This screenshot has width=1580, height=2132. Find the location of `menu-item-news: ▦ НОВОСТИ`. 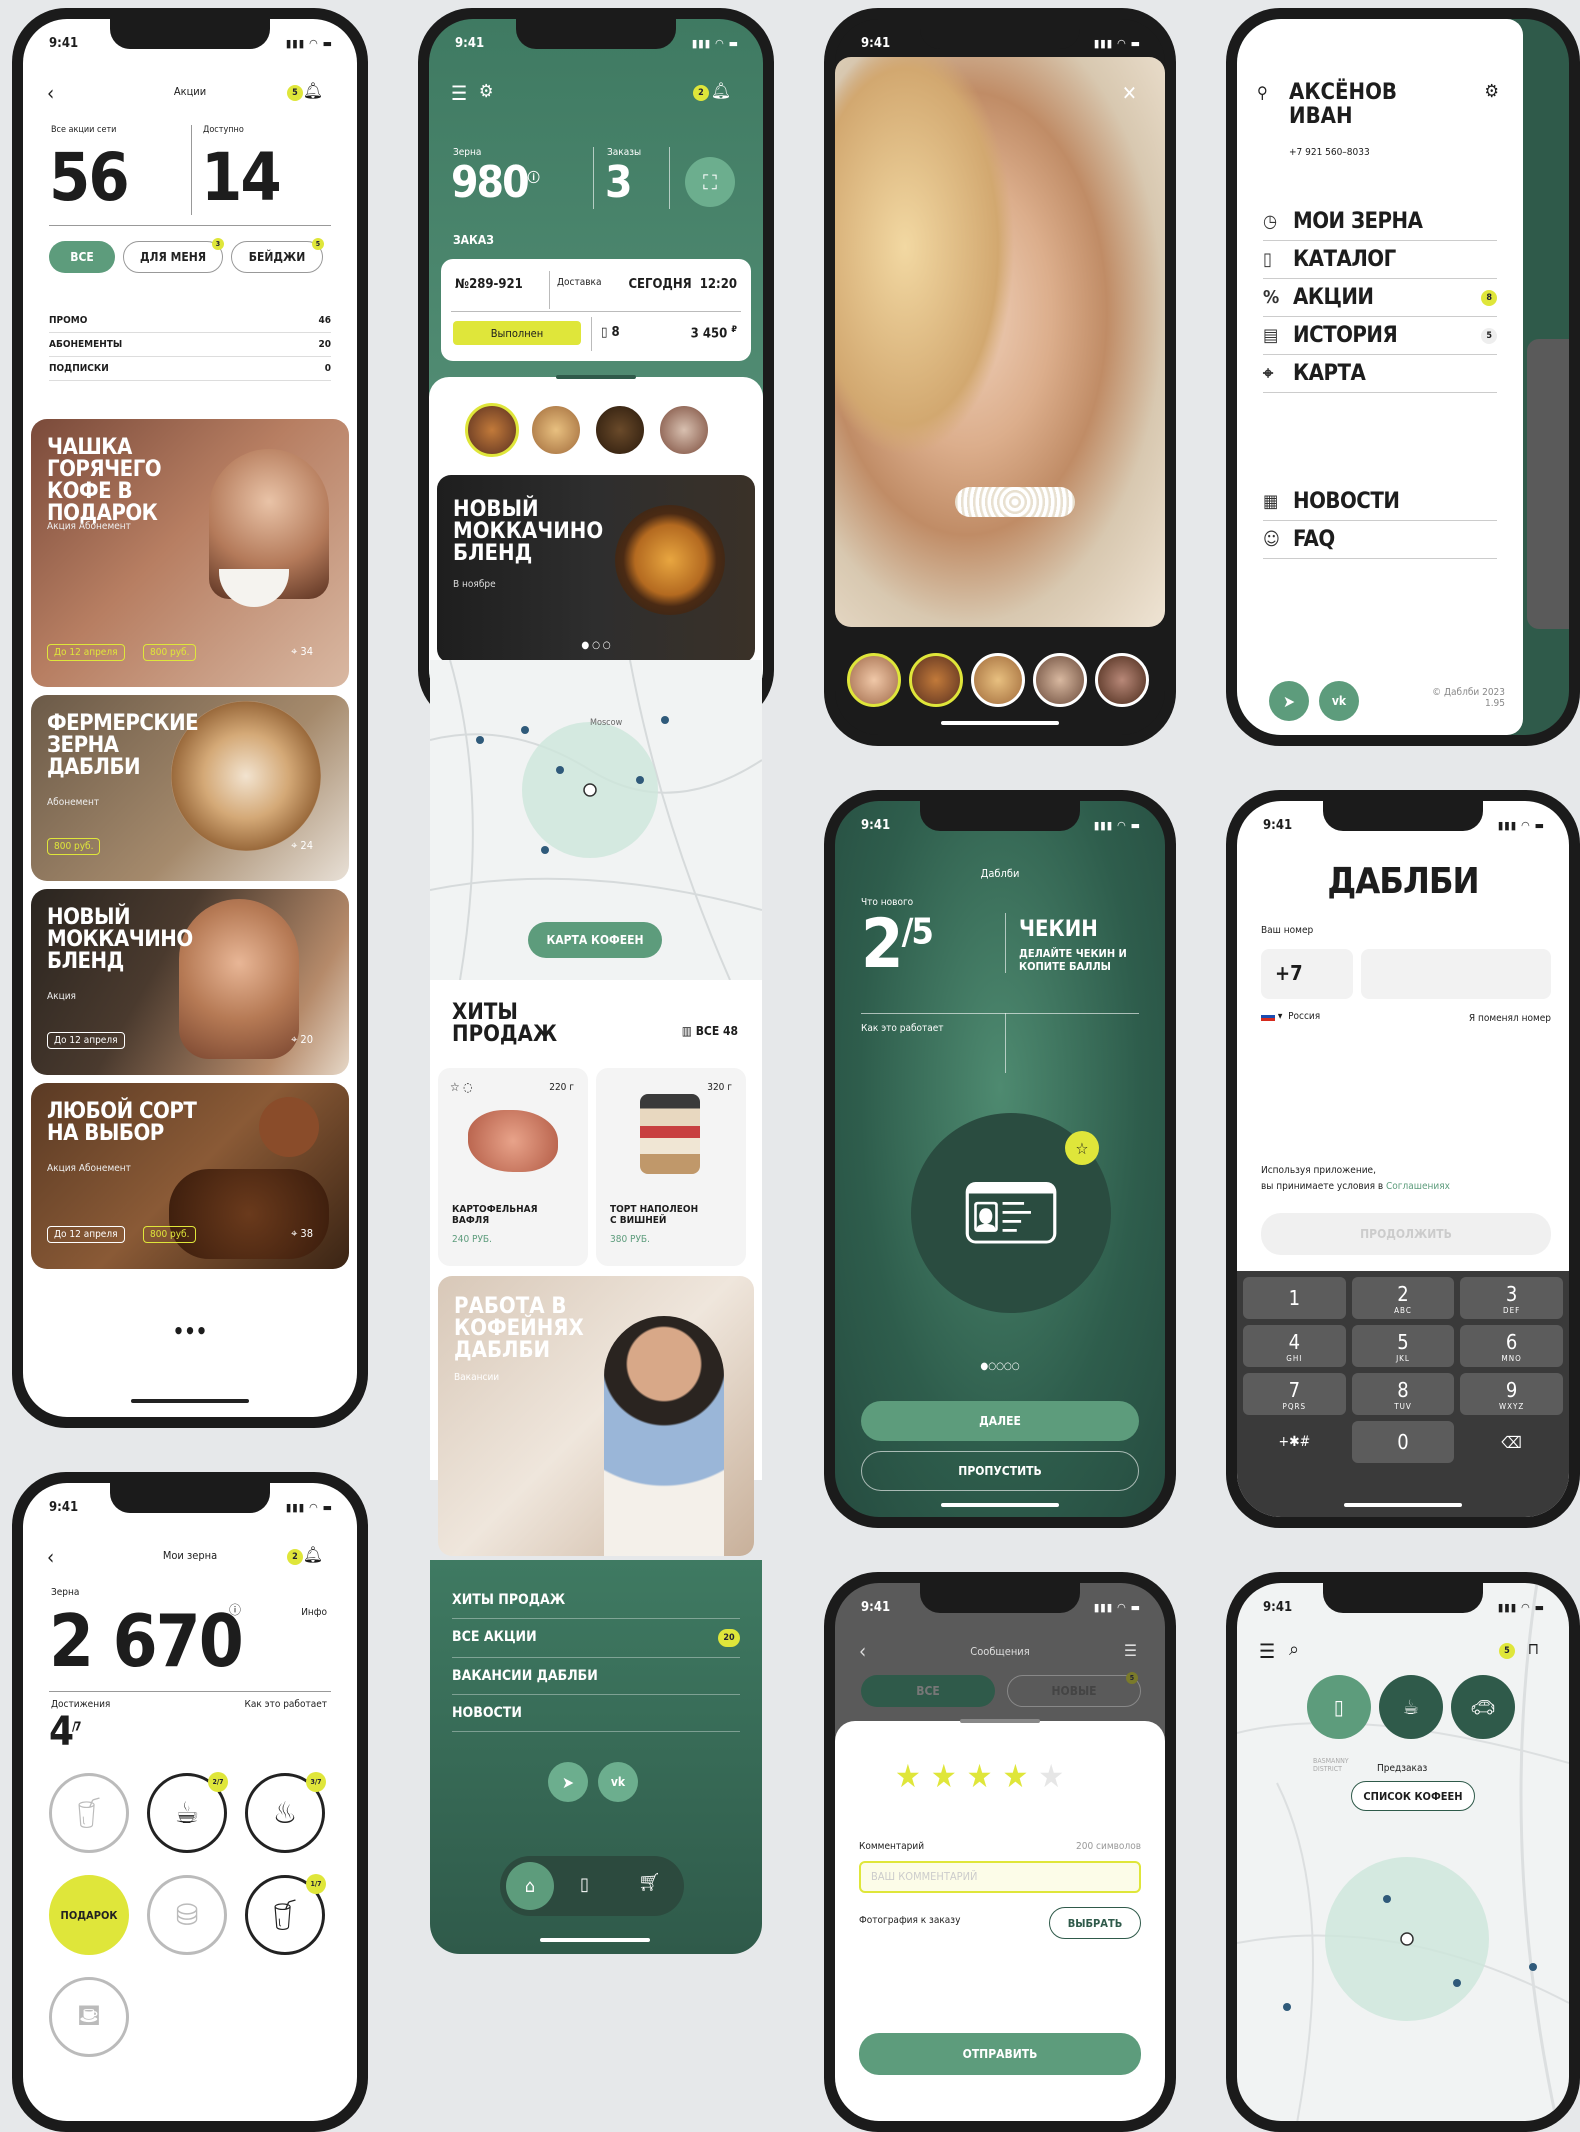

menu-item-news: ▦ НОВОСТИ is located at coordinates (1380, 502).